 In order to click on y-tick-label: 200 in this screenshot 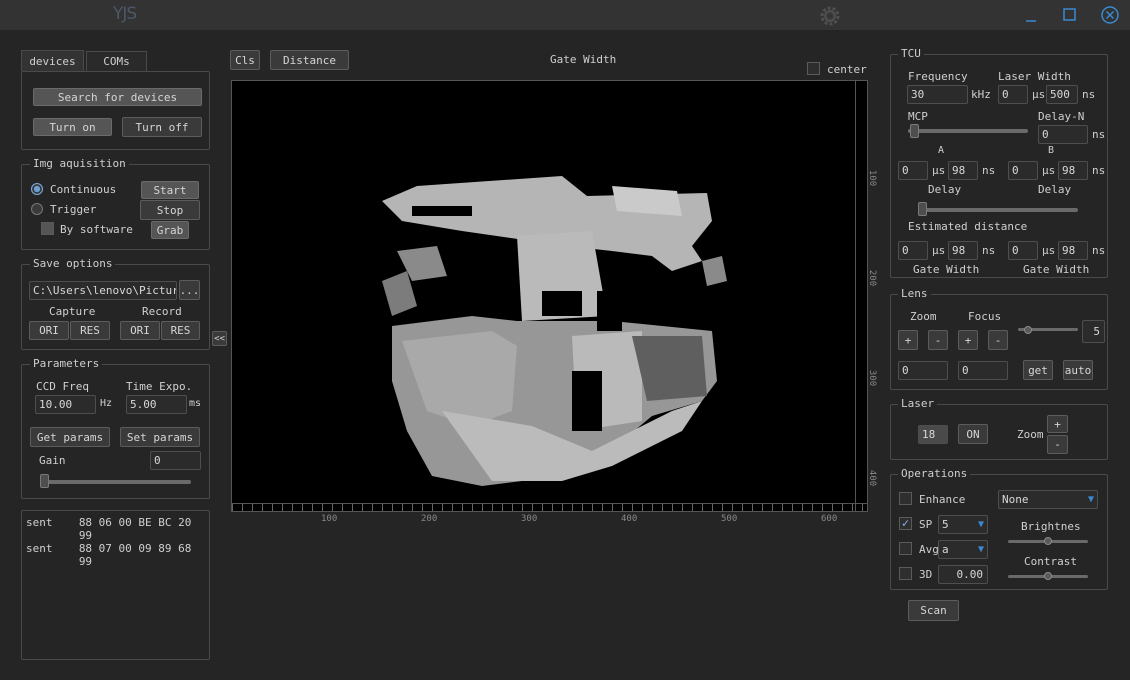, I will do `click(872, 278)`.